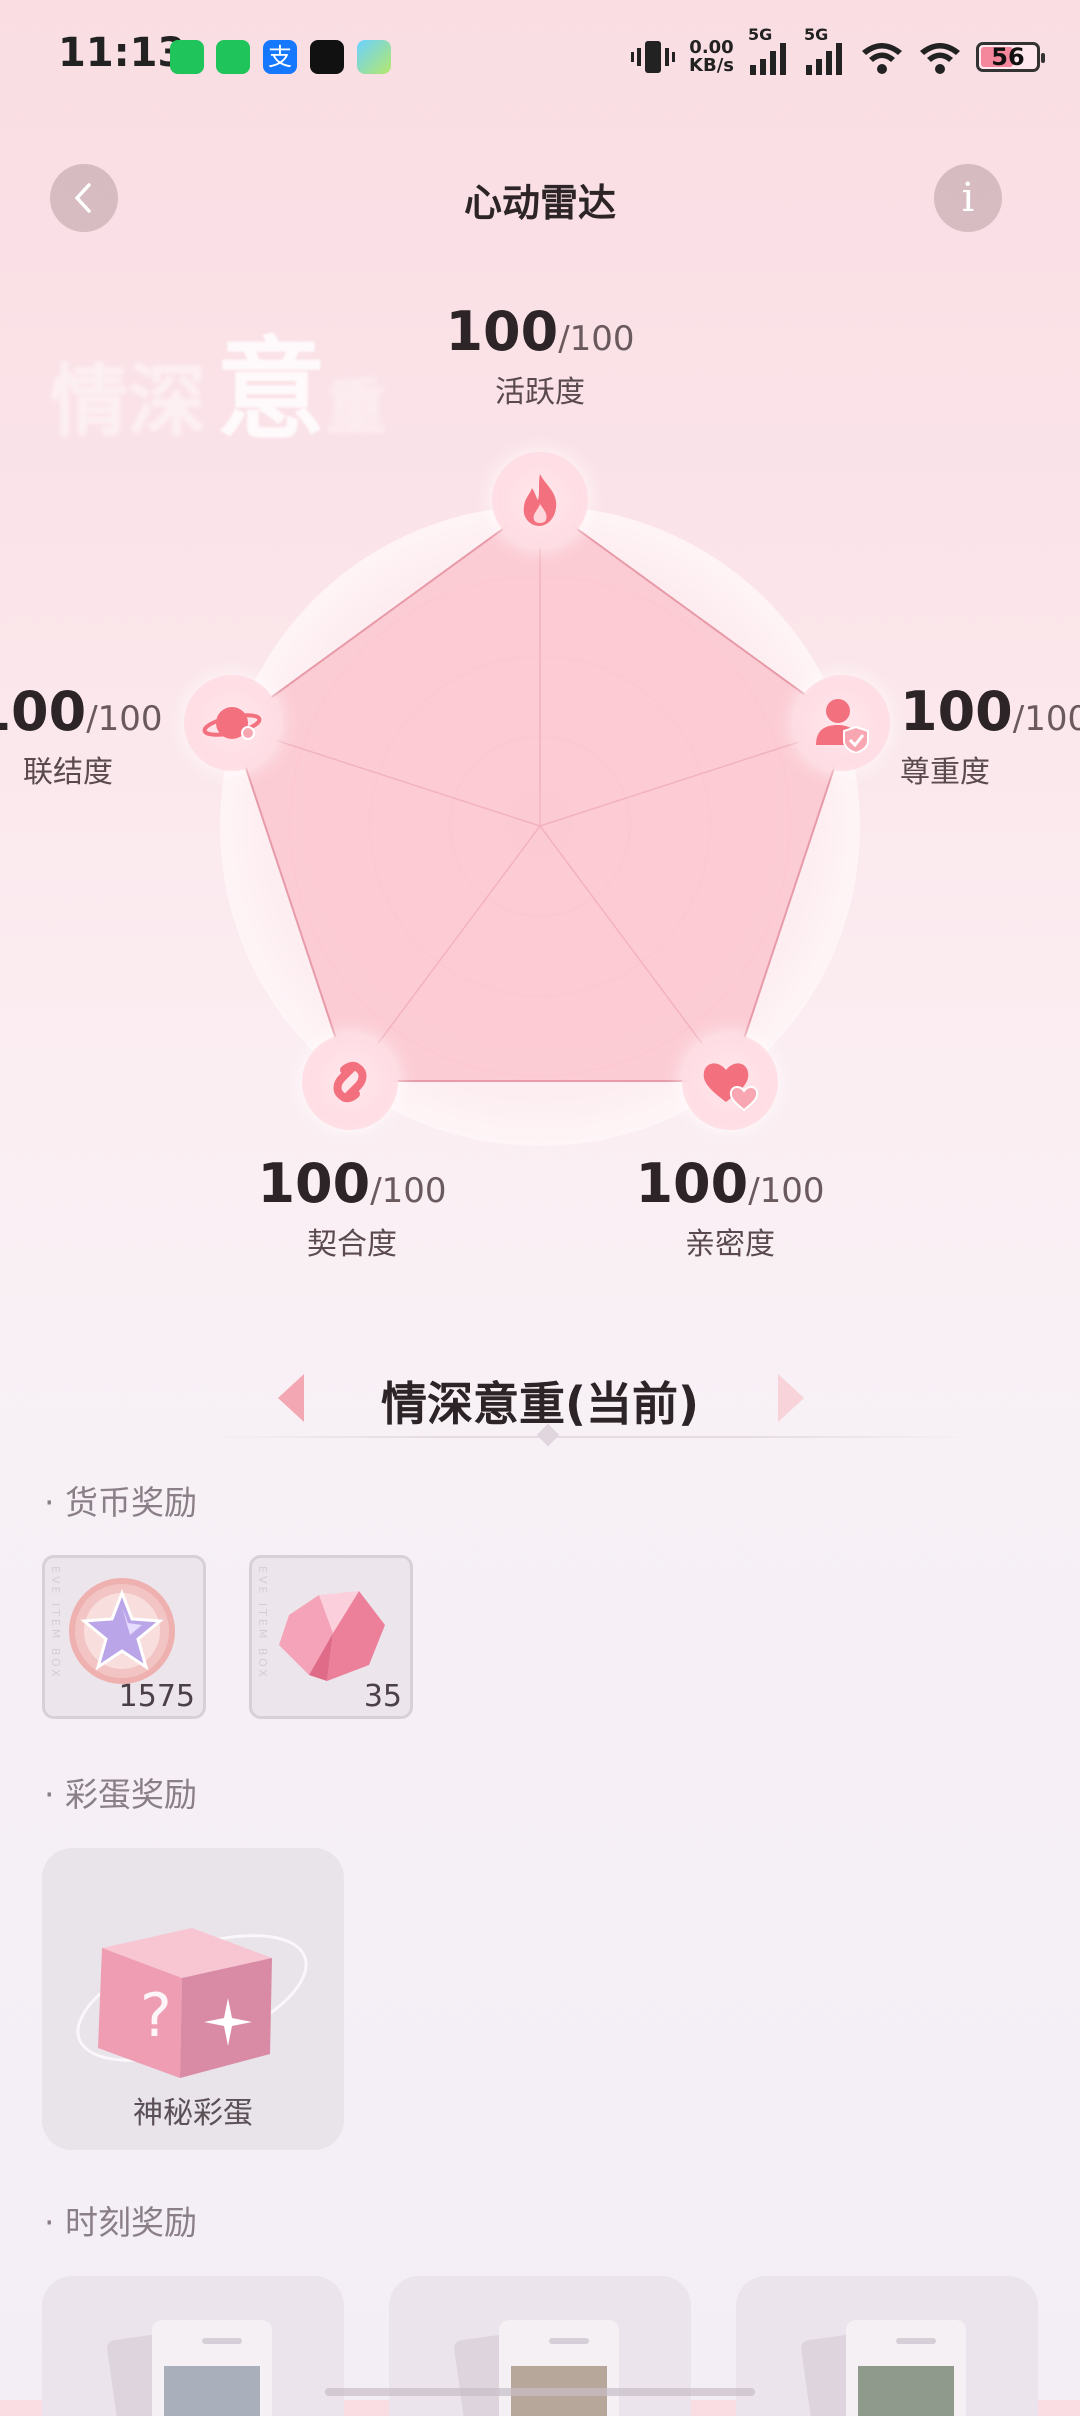 Image resolution: width=1080 pixels, height=2416 pixels. I want to click on tiktok-icon, so click(327, 57).